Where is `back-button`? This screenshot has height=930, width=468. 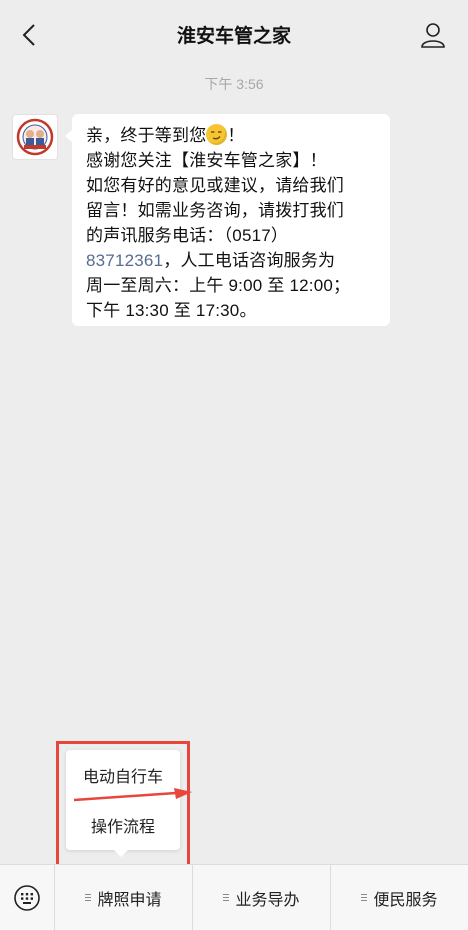
back-button is located at coordinates (29, 35).